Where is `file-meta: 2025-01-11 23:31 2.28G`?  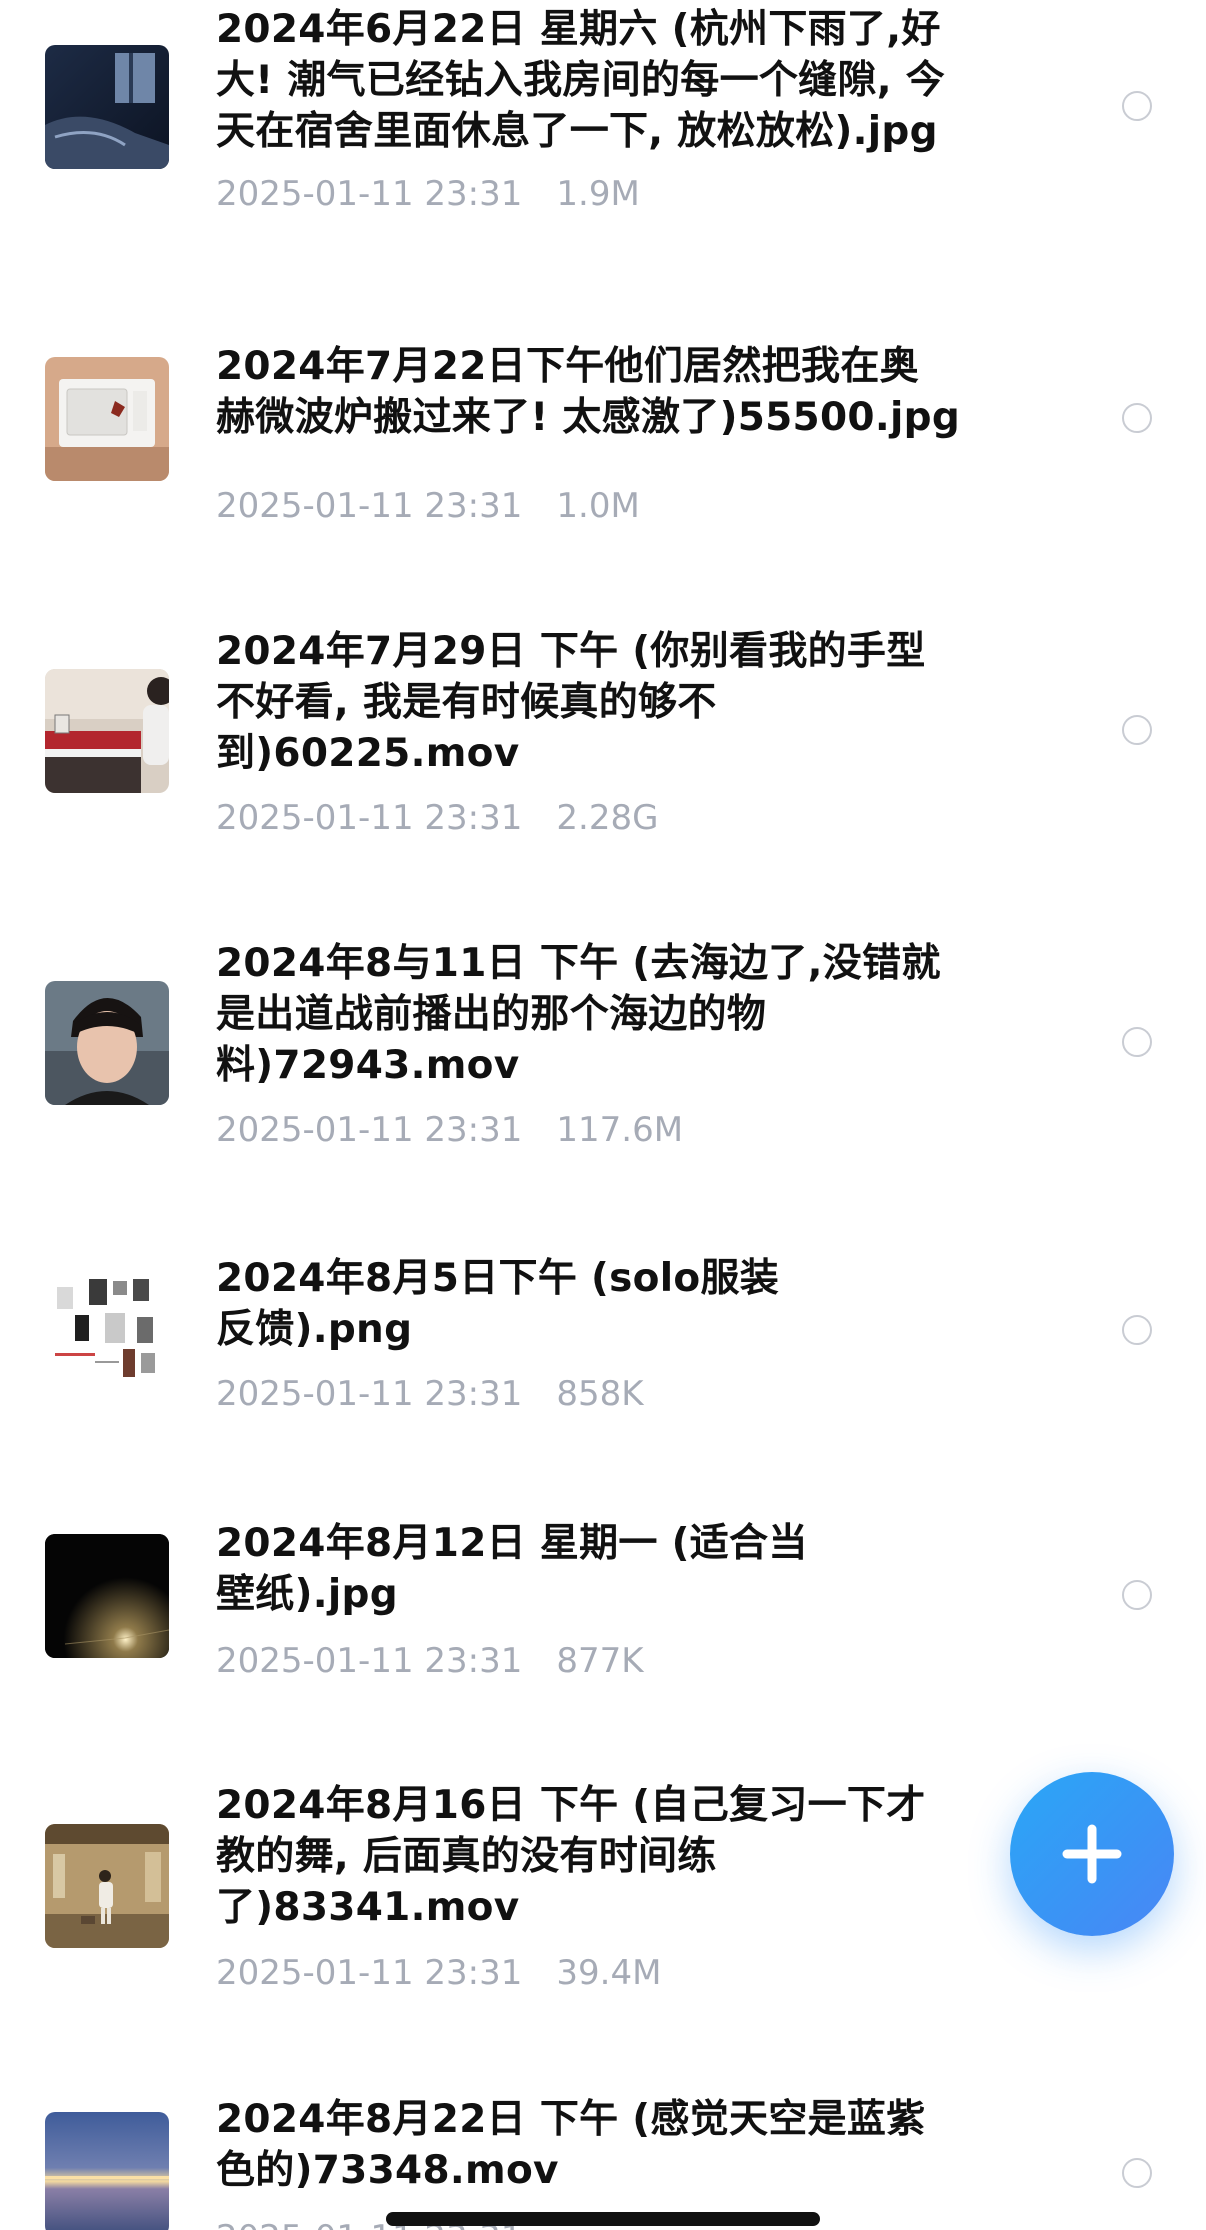 file-meta: 2025-01-11 23:31 2.28G is located at coordinates (437, 818).